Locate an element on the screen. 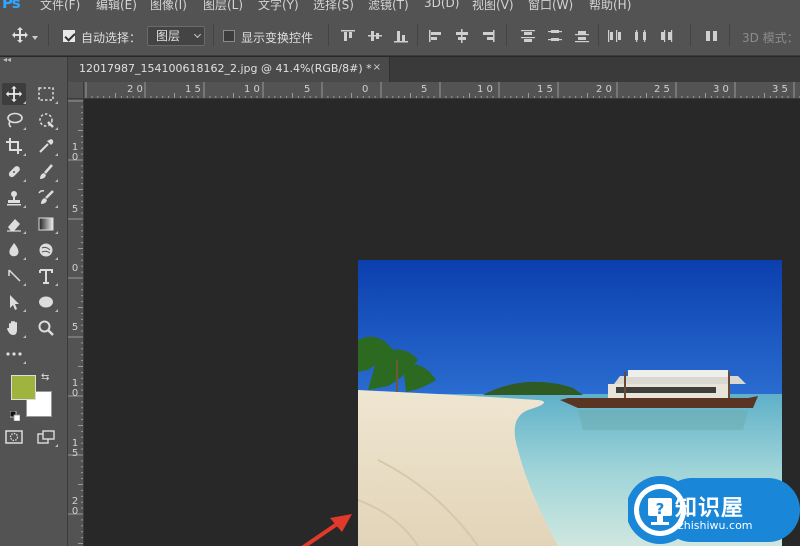 This screenshot has height=546, width=800. close-tab-icon: × is located at coordinates (377, 67).